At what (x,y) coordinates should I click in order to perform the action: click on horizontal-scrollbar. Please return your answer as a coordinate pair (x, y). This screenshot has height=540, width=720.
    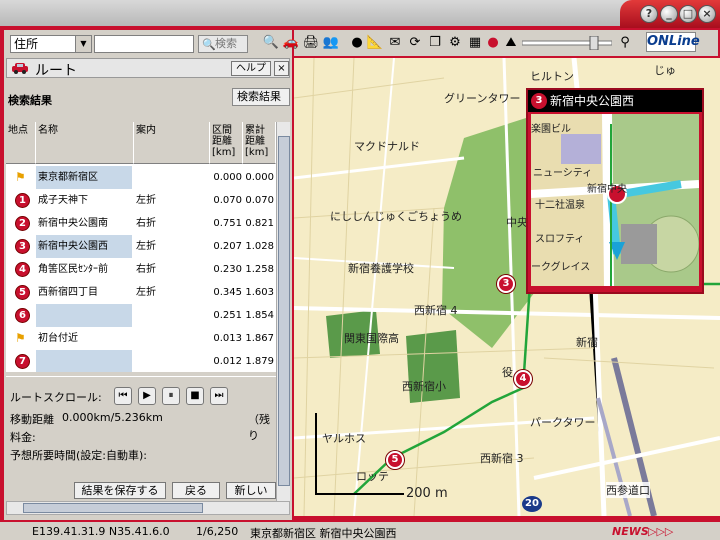
    Looking at the image, I should click on (148, 508).